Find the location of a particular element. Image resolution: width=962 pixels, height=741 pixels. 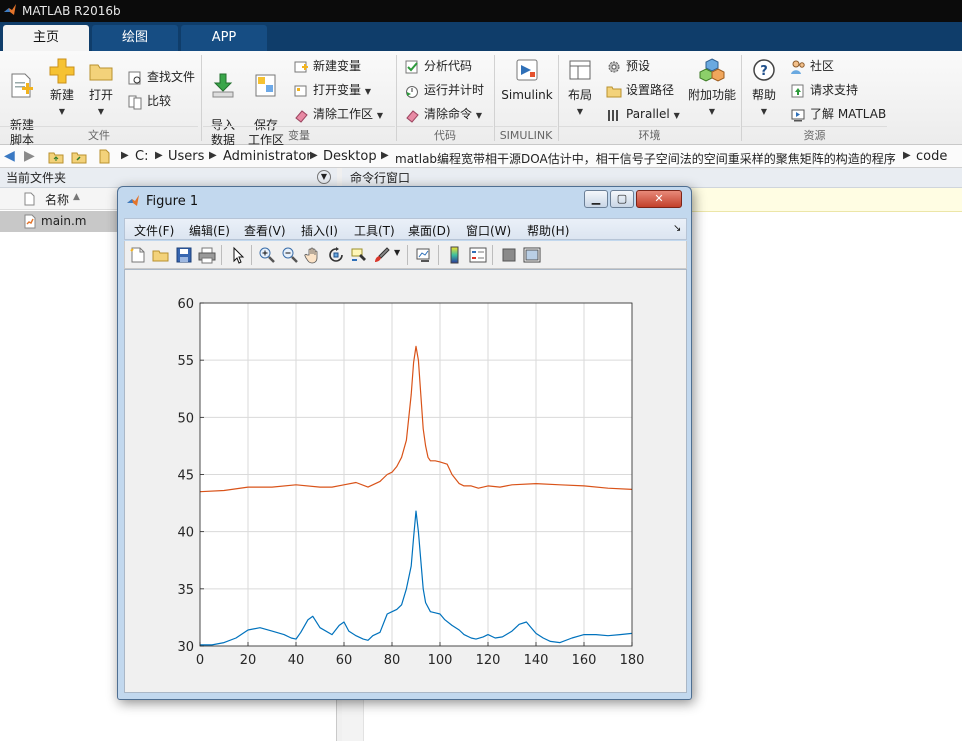

legend-icon is located at coordinates (478, 255).